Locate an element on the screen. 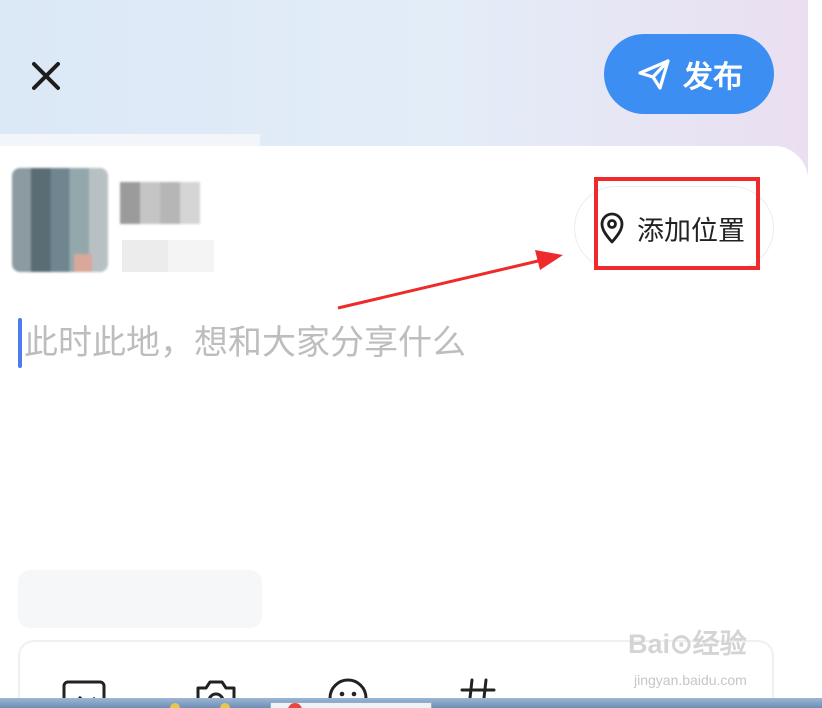 The width and height of the screenshot is (822, 708). attachment-placeholder is located at coordinates (140, 599).